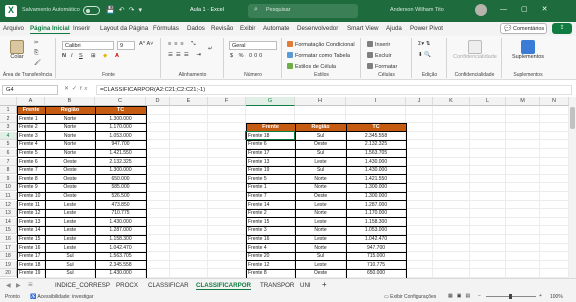  Describe the element at coordinates (31, 187) in the screenshot. I see `table1-cell: Frente 9` at that location.